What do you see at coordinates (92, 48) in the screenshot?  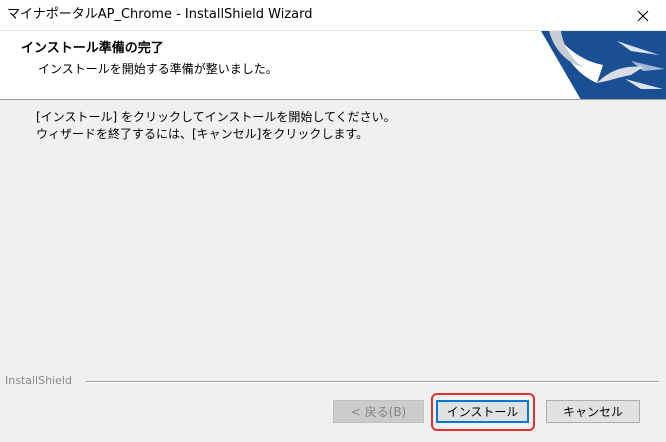 I see `page-title: インストール準備の完了` at bounding box center [92, 48].